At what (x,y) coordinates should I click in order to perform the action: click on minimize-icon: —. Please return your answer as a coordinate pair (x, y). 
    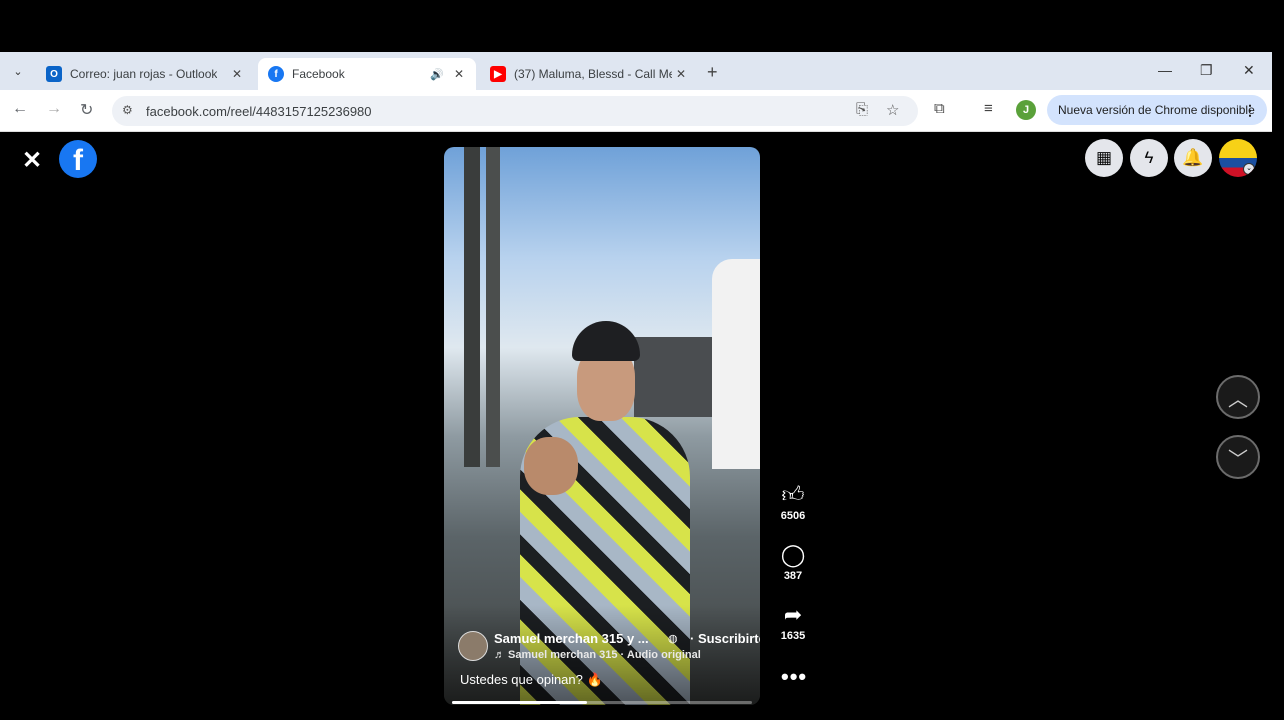
    Looking at the image, I should click on (1165, 70).